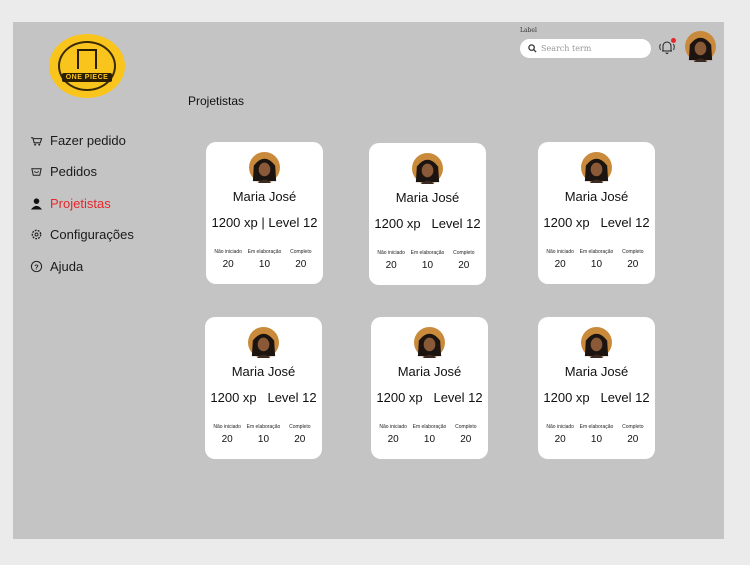 This screenshot has width=750, height=565. What do you see at coordinates (73, 171) in the screenshot?
I see `sidebar-item-label: Pedidos` at bounding box center [73, 171].